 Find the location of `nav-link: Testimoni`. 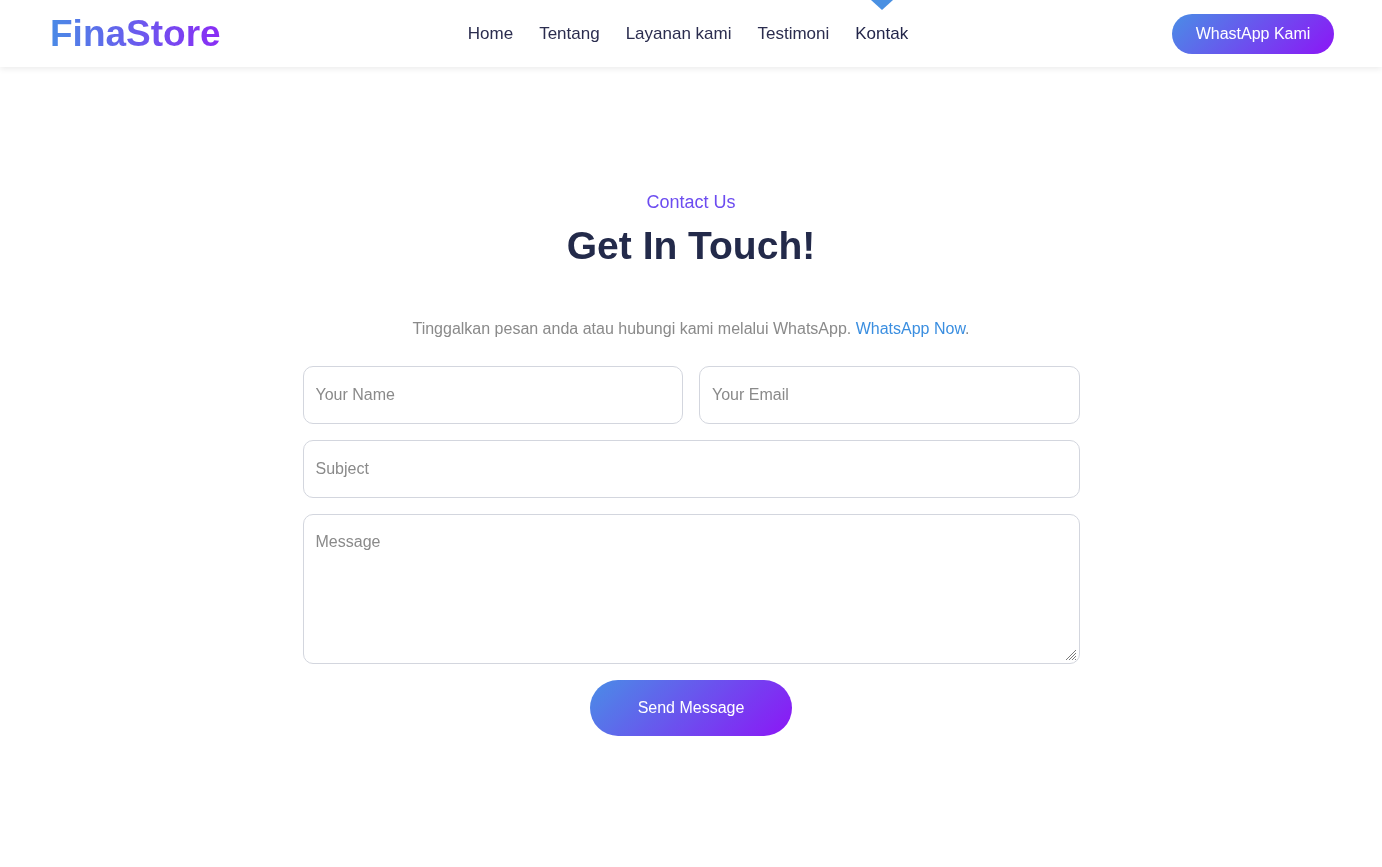

nav-link: Testimoni is located at coordinates (793, 22).